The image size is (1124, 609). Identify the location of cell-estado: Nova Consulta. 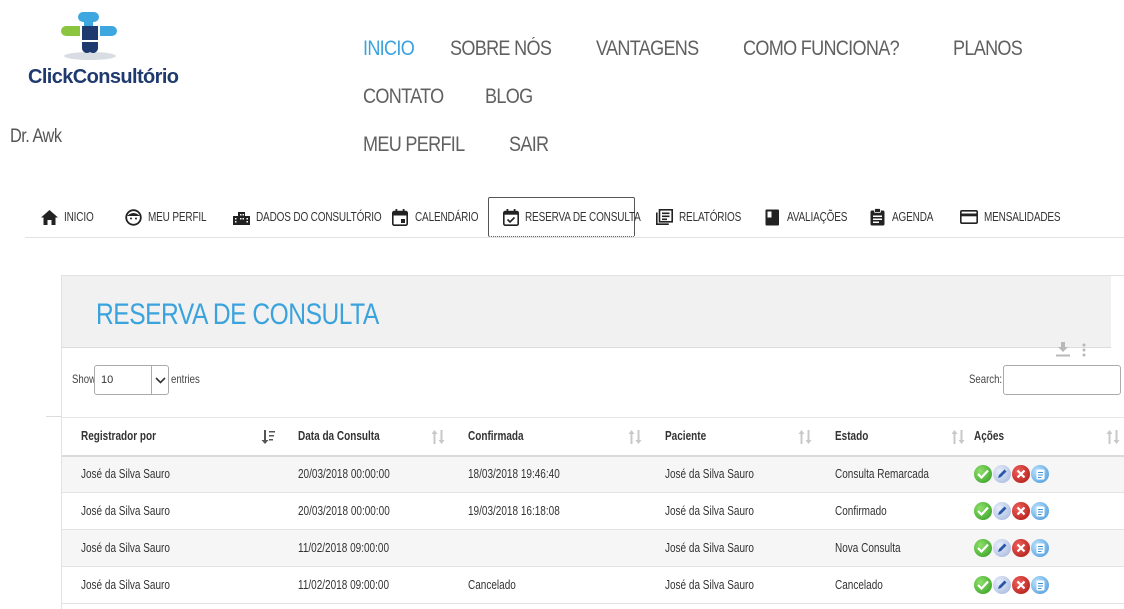
(892, 548).